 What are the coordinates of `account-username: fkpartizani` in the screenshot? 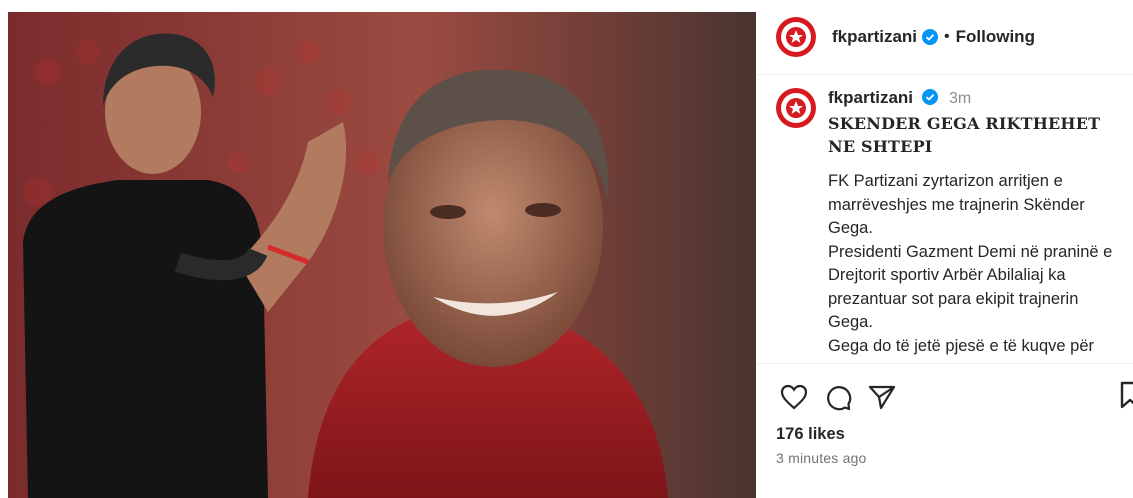 It's located at (874, 37).